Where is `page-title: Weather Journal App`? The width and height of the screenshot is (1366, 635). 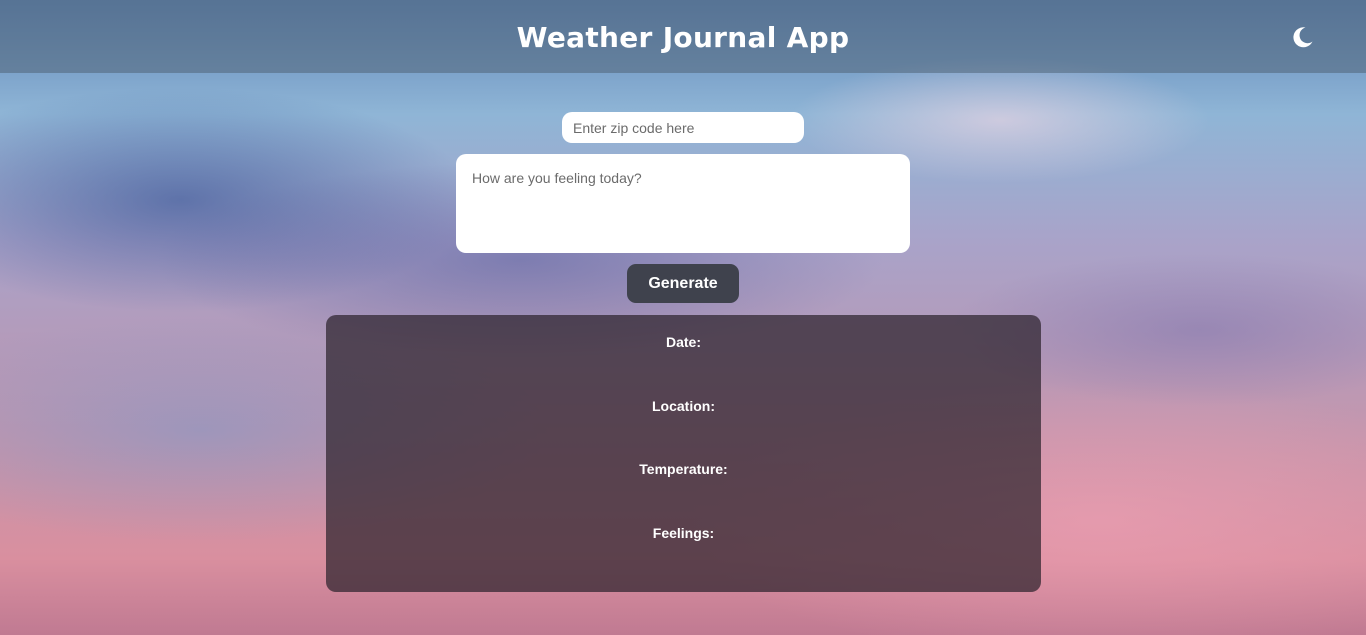
page-title: Weather Journal App is located at coordinates (683, 37).